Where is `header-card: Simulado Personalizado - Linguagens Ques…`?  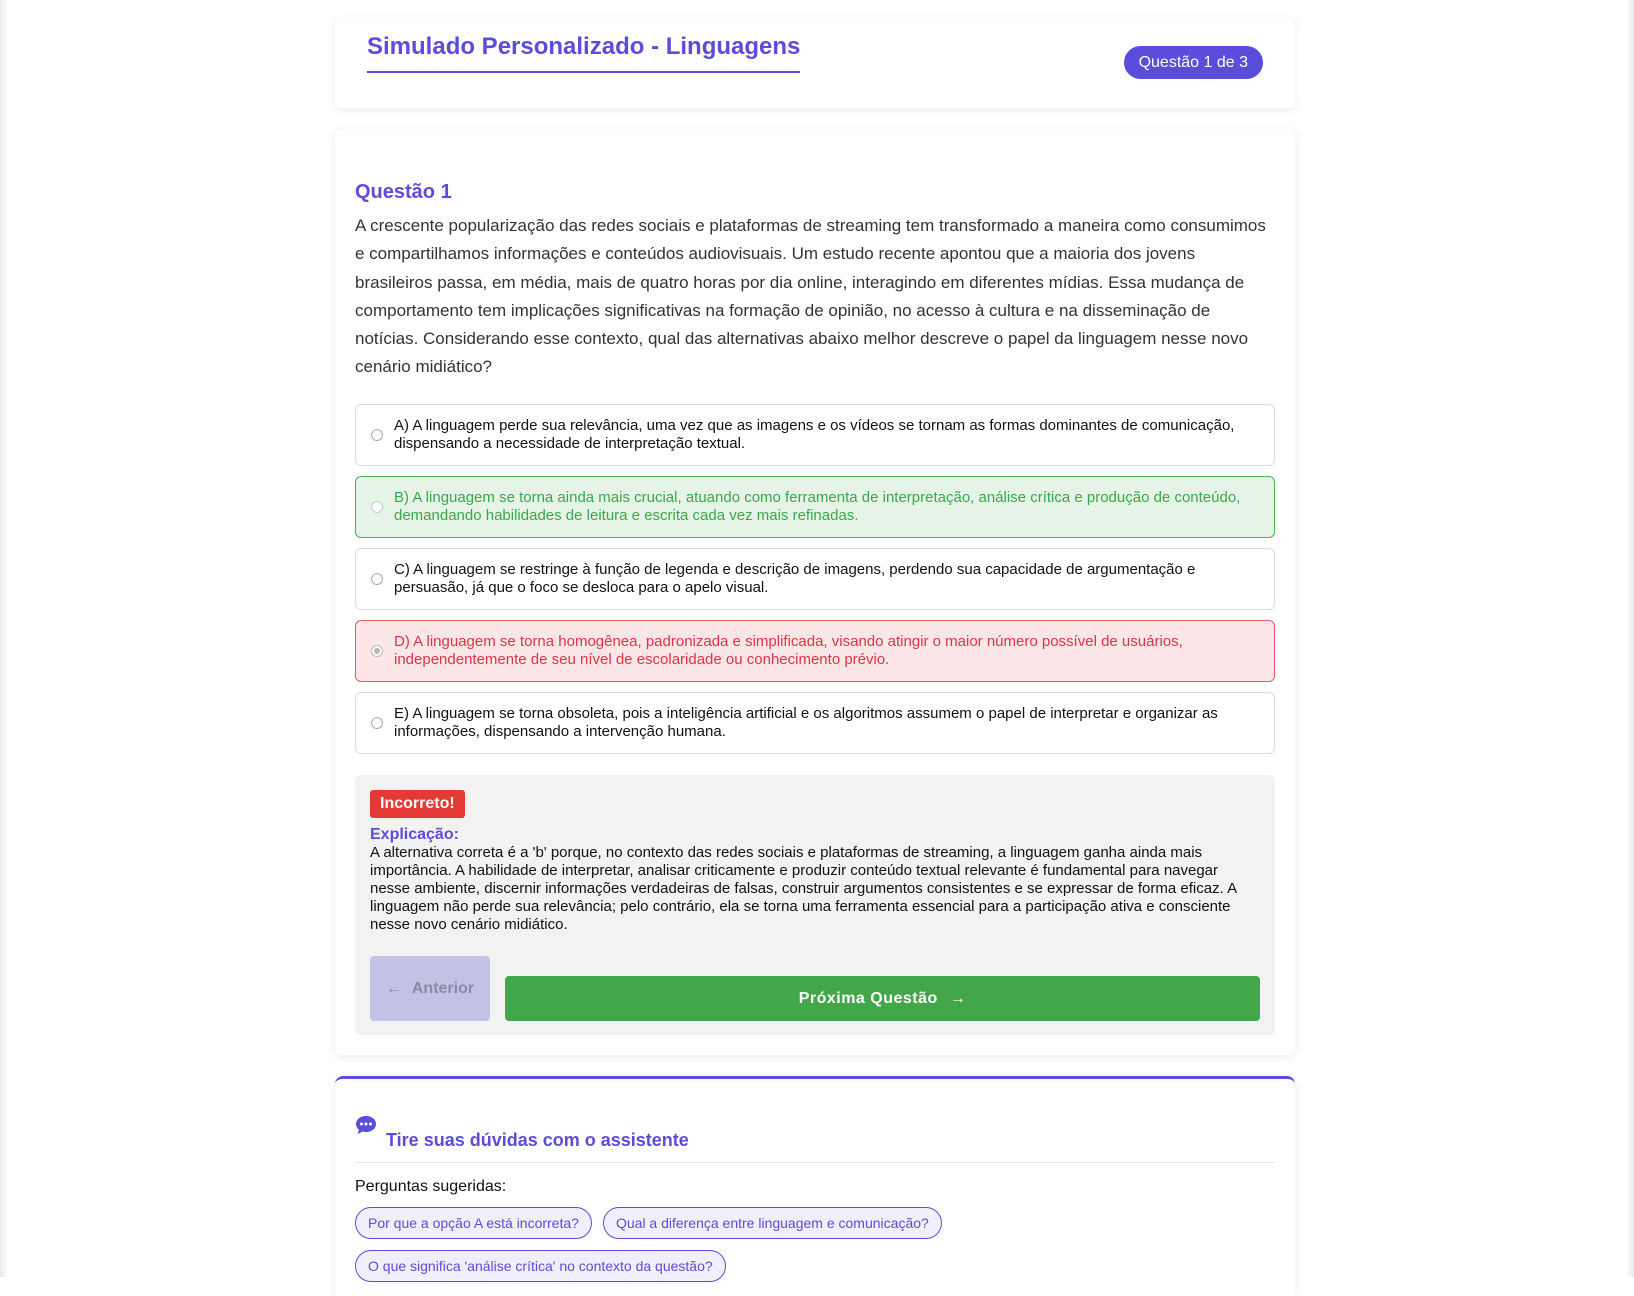
header-card: Simulado Personalizado - Linguagens Ques… is located at coordinates (815, 62).